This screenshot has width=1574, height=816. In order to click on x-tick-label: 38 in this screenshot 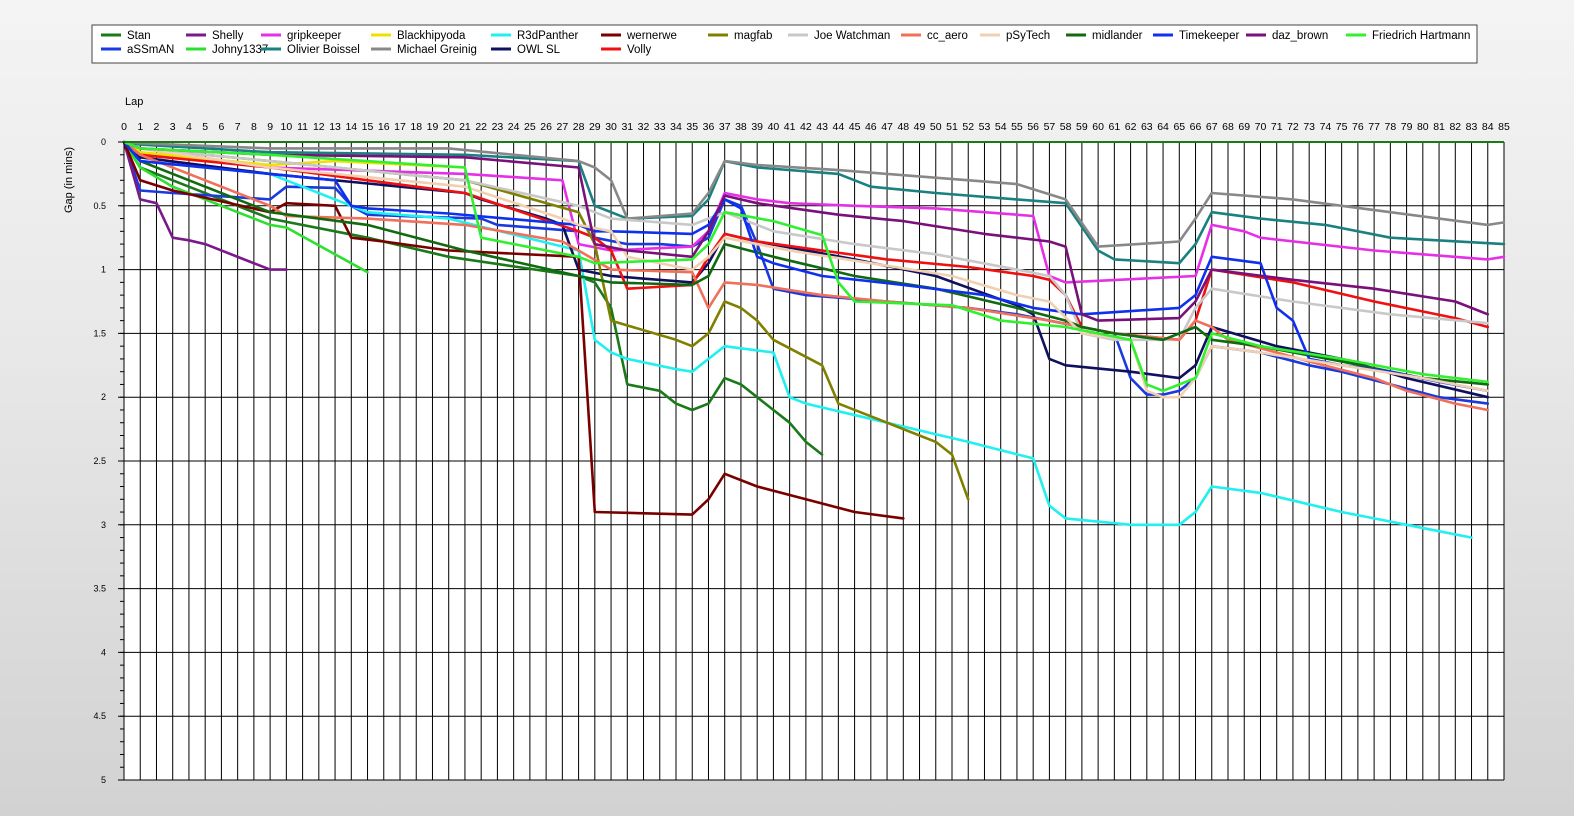, I will do `click(741, 127)`.